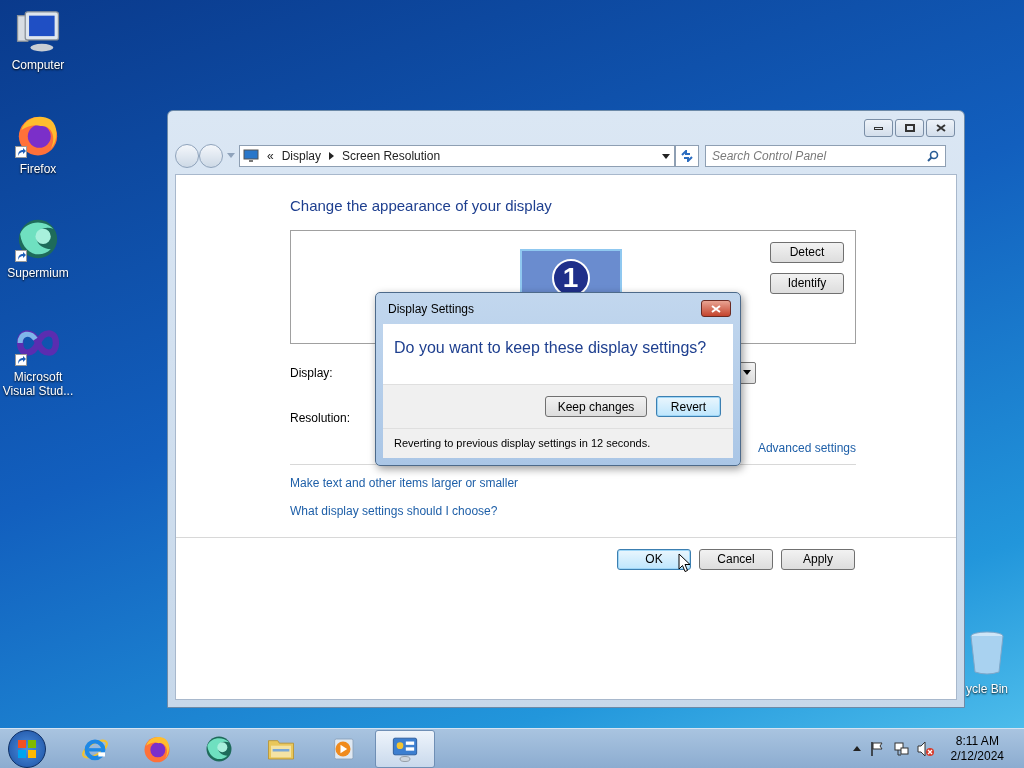  What do you see at coordinates (807, 252) in the screenshot?
I see `dialog-button: Detect` at bounding box center [807, 252].